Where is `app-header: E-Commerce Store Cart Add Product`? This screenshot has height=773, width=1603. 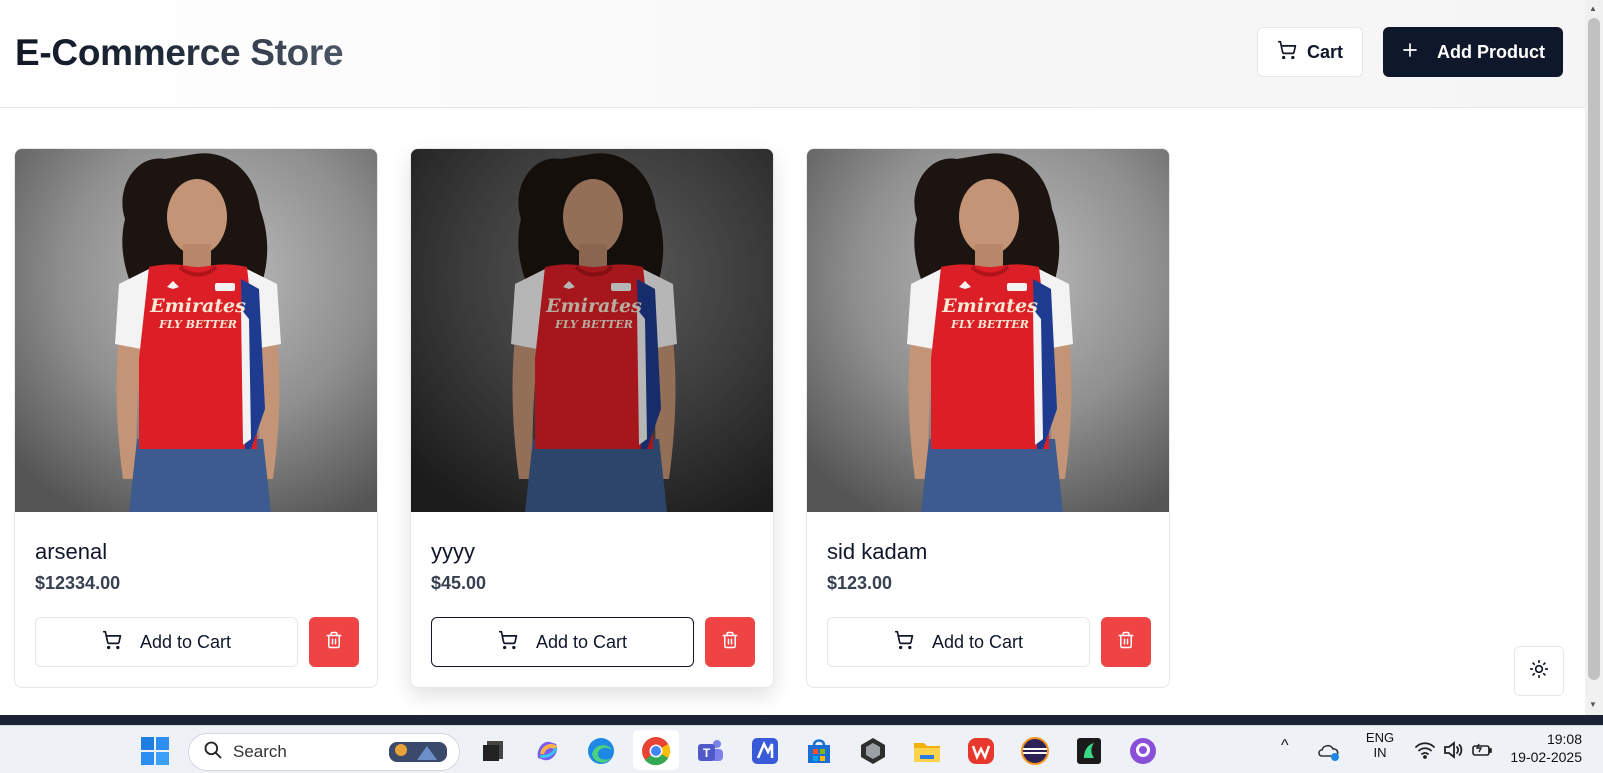 app-header: E-Commerce Store Cart Add Product is located at coordinates (792, 54).